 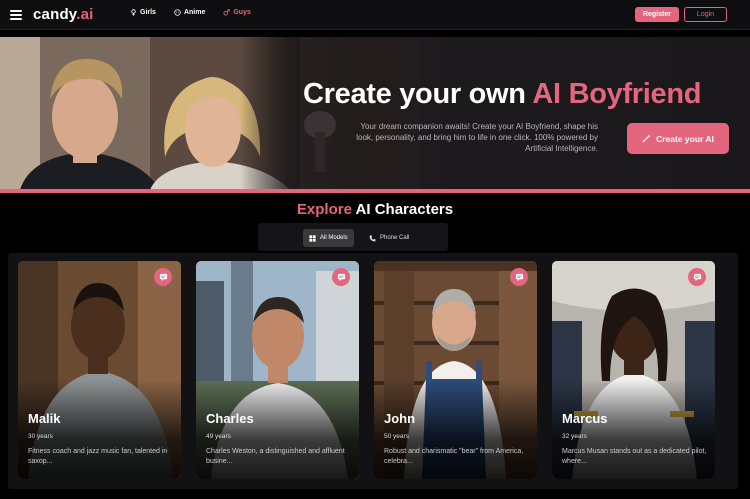 I want to click on character-name: John, so click(x=400, y=418).